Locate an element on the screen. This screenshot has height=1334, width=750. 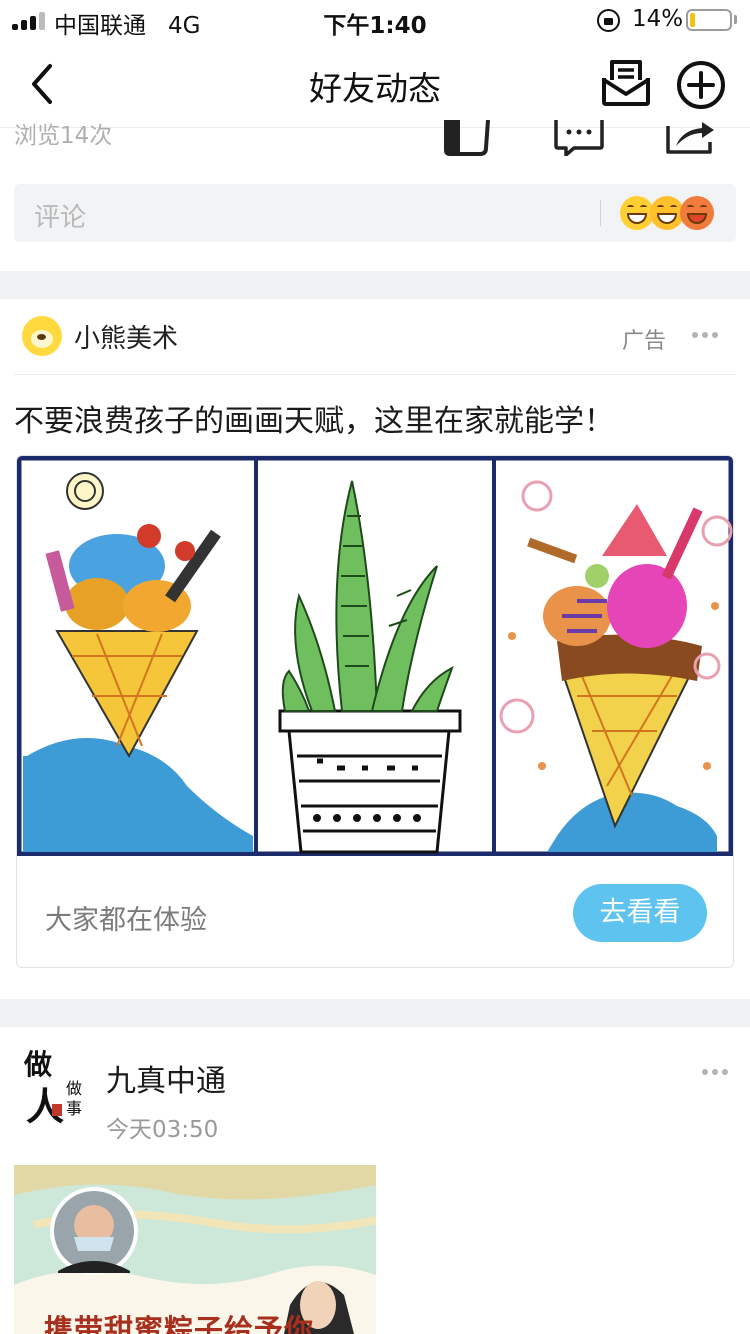
post-image-caption: 携带甜蜜粽子给予你 is located at coordinates (179, 1323).